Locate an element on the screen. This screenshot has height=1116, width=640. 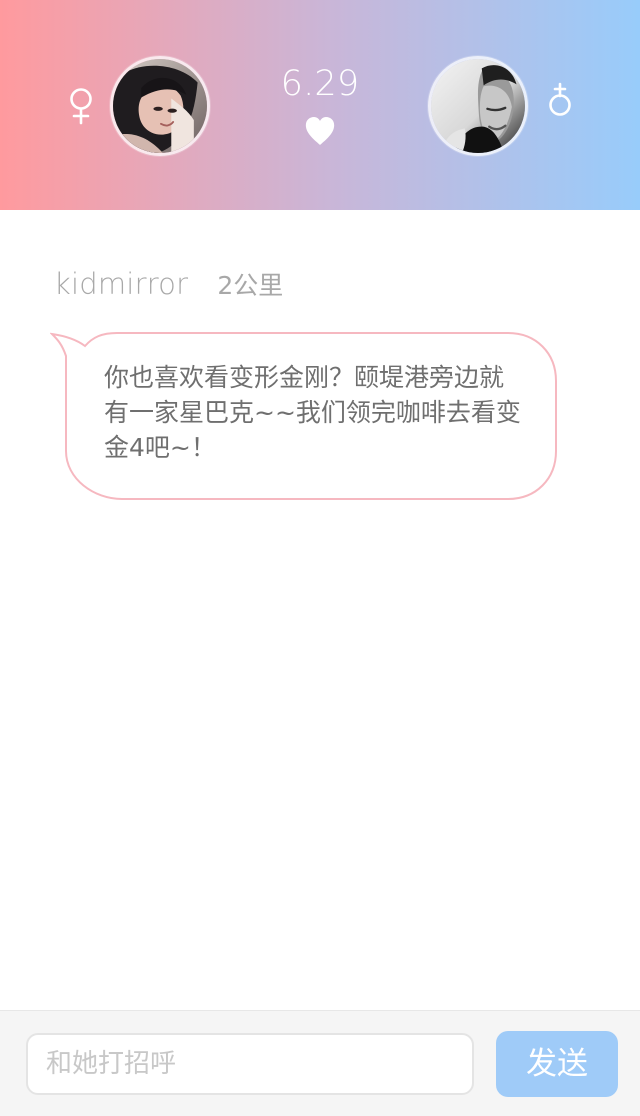
composer-bar: 发送 is located at coordinates (320, 1063).